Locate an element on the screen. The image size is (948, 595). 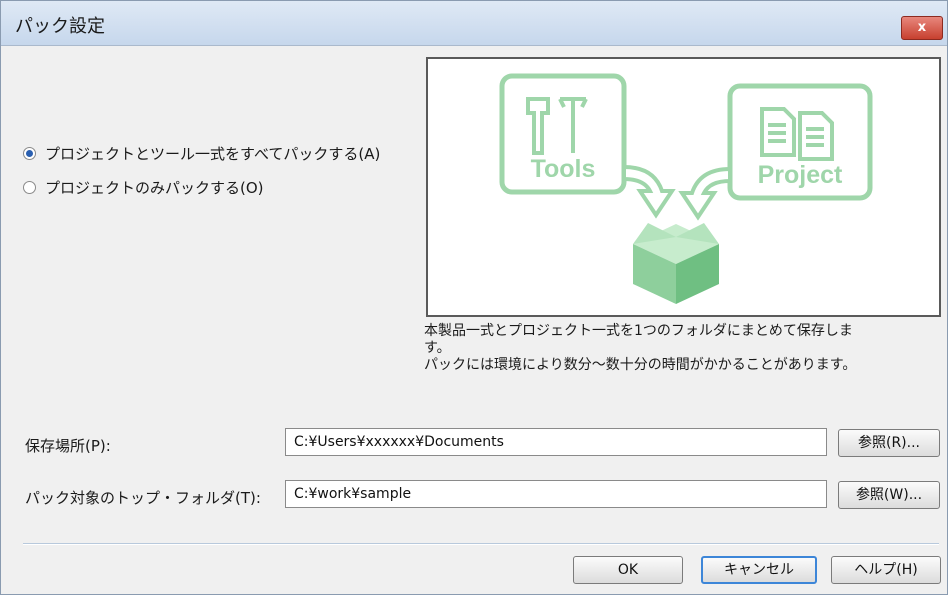
arrow-right-icon is located at coordinates (705, 193).